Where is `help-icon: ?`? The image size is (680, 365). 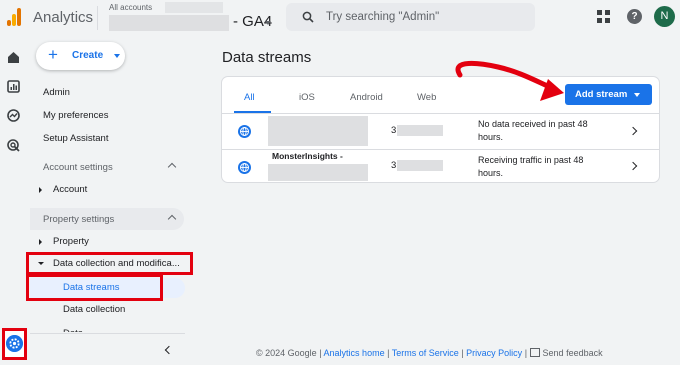 help-icon: ? is located at coordinates (634, 16).